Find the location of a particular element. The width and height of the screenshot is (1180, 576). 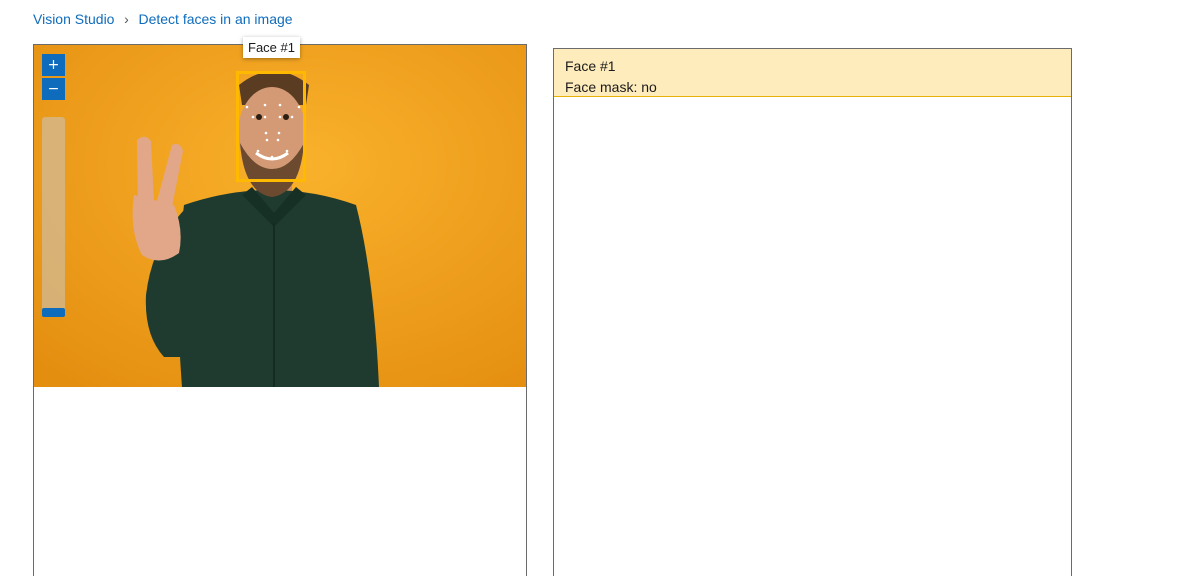

face-tooltip: Face #1 is located at coordinates (271, 47).